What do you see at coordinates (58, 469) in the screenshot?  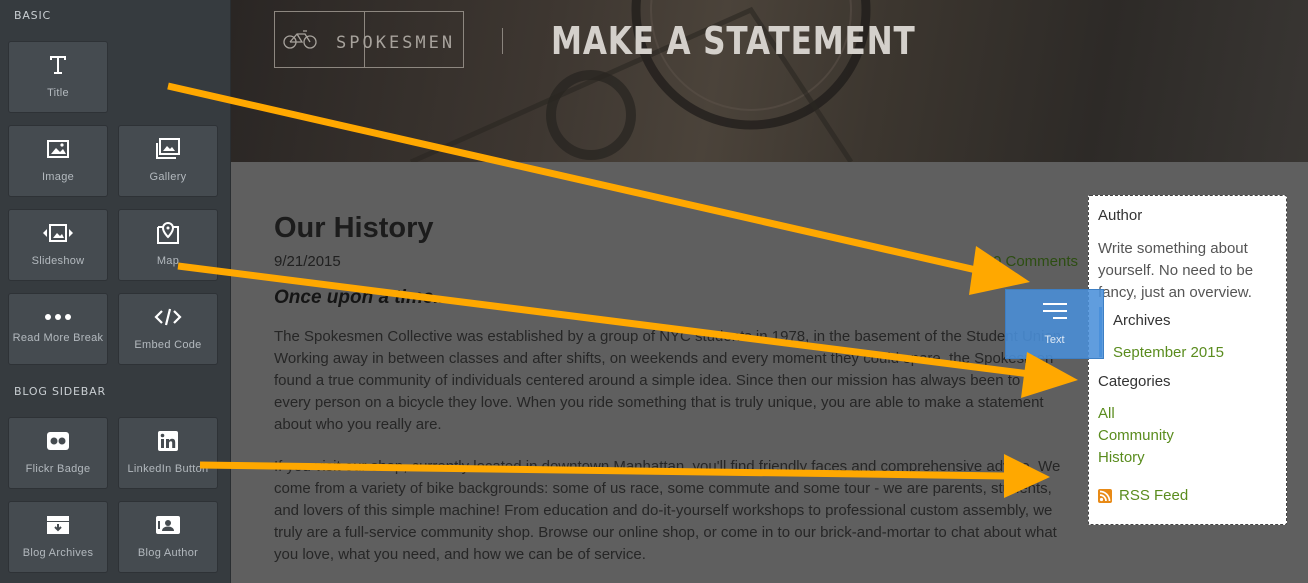 I see `tile-label: Flickr Badge` at bounding box center [58, 469].